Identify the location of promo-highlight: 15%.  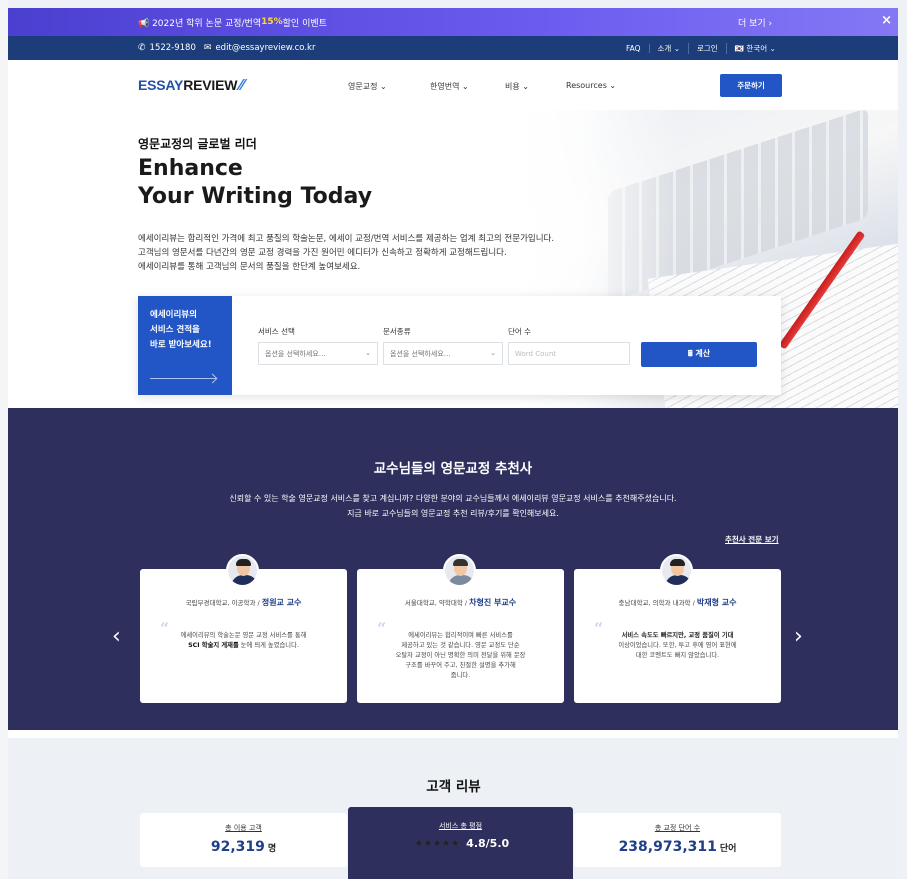
(272, 22).